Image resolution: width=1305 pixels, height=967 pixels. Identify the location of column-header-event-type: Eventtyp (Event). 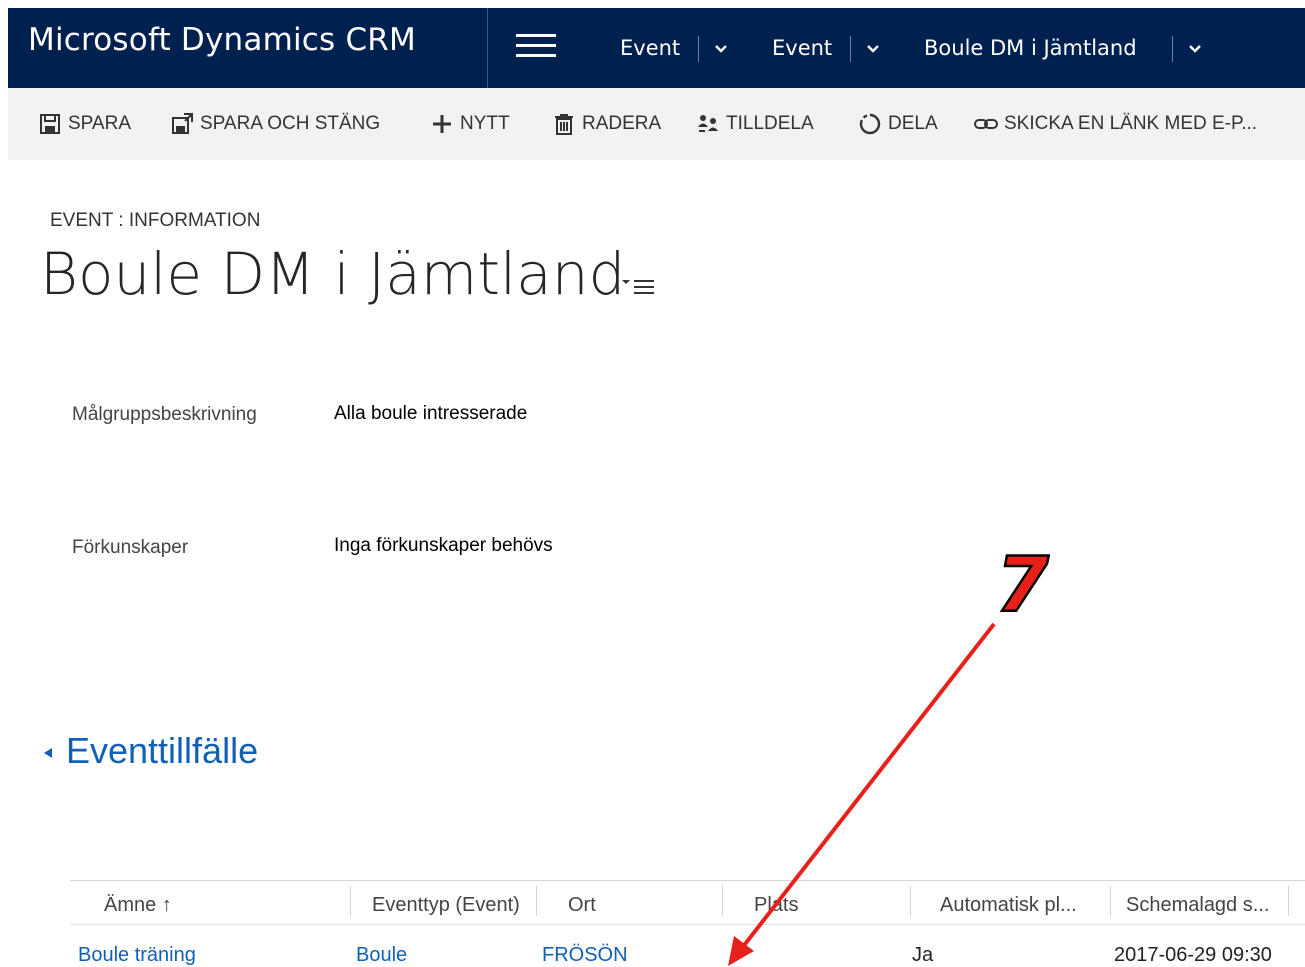
(446, 905).